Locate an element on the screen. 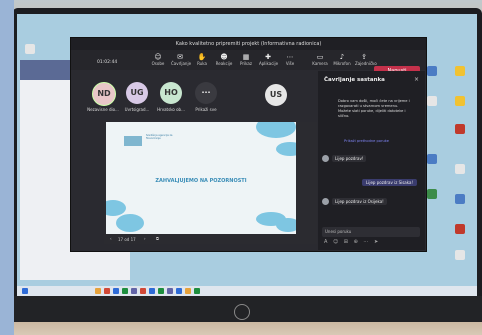 This screenshot has height=335, width=482. logo-text: Središnja agencija za financiranje is located at coordinates (159, 137).